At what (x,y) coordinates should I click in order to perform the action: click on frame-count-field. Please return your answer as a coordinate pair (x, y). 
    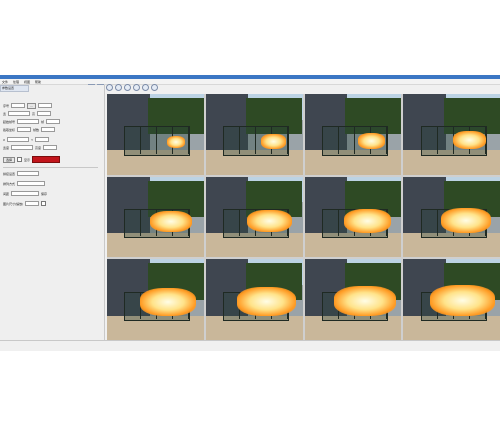
    Looking at the image, I should click on (48, 129).